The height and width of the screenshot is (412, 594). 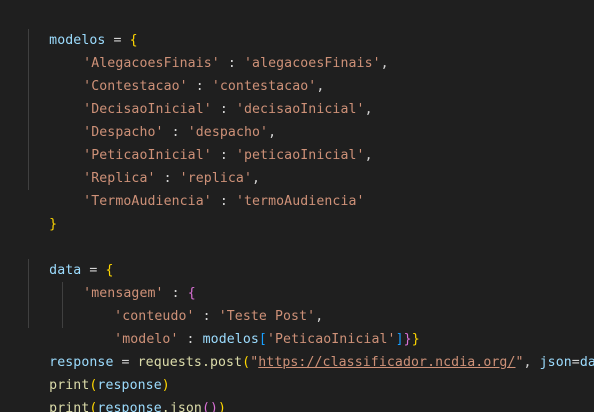 What do you see at coordinates (212, 96) in the screenshot?
I see `code-line: 'DecisaoInicial' : 'decisaoInicial',` at bounding box center [212, 96].